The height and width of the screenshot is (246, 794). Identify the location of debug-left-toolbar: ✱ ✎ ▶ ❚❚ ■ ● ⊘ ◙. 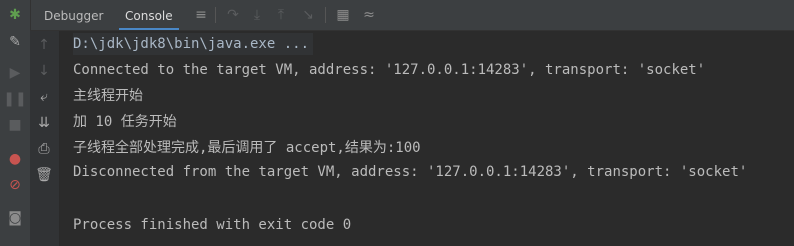
(15, 123).